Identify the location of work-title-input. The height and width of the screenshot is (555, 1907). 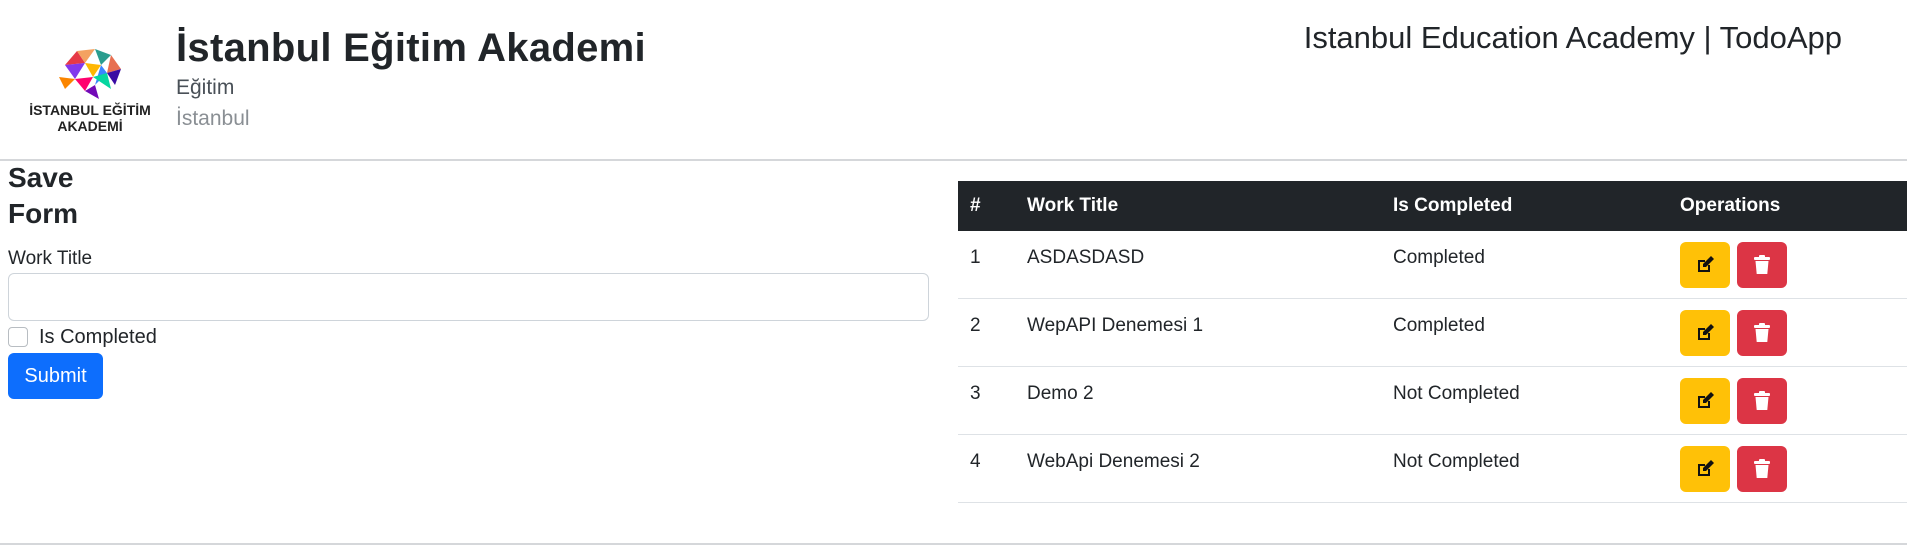
(468, 297).